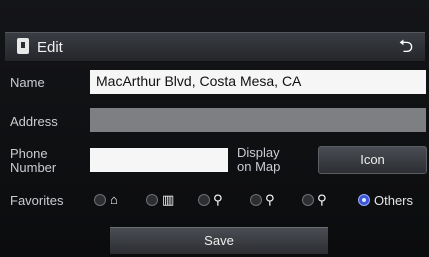  I want to click on name-field: MacArthur Blvd, Costa Mesa, CA, so click(258, 82).